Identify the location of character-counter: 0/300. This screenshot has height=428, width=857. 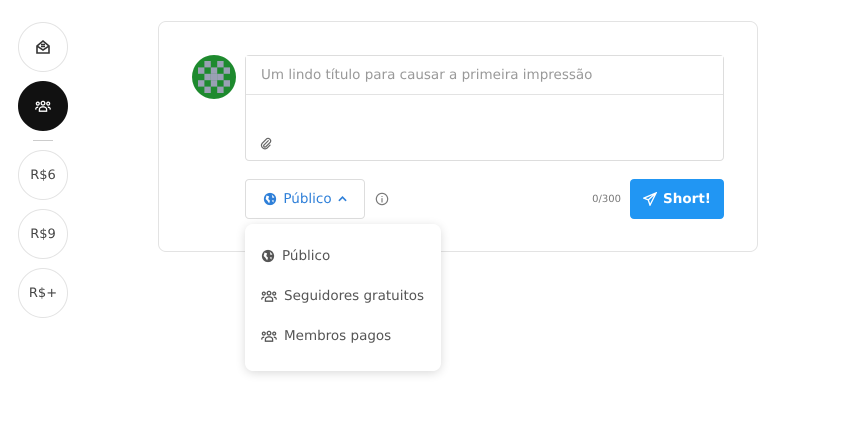
(606, 199).